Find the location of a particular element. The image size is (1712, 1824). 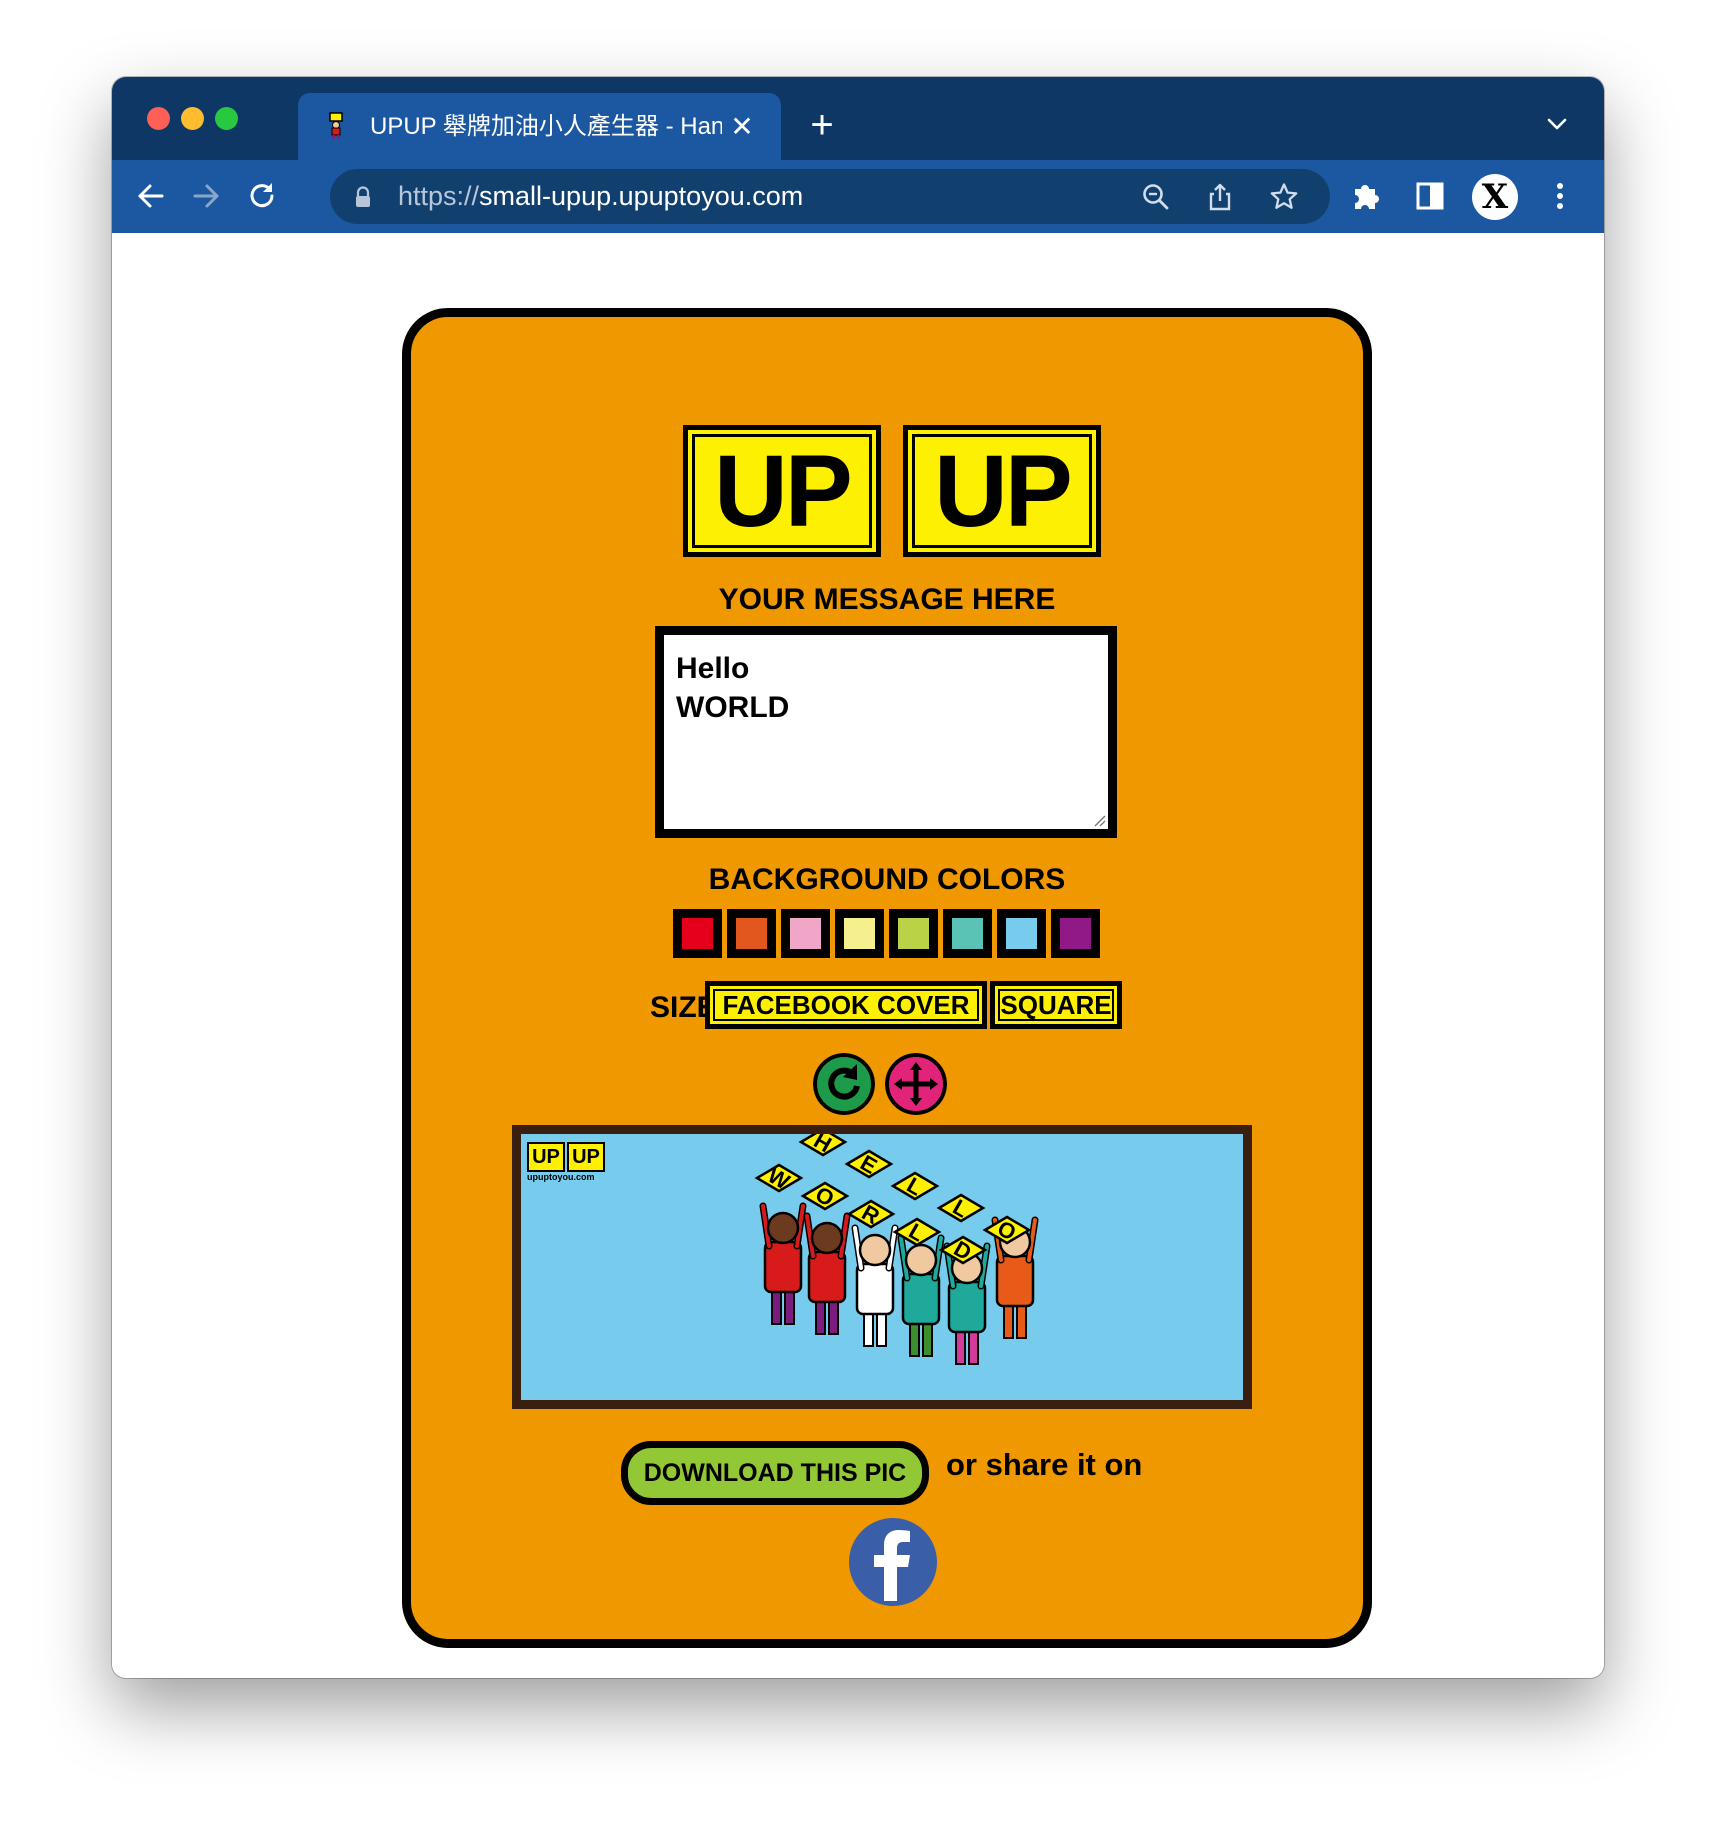

browser-tab: UPUP 舉牌加油小人產生器 - Hand ✕ is located at coordinates (539, 126).